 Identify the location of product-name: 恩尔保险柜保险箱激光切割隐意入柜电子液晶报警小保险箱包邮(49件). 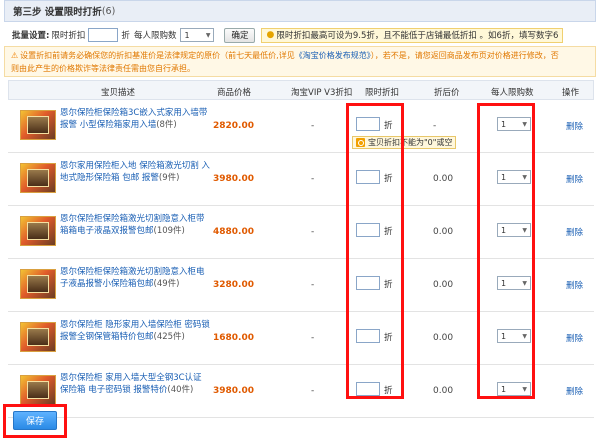
(135, 278).